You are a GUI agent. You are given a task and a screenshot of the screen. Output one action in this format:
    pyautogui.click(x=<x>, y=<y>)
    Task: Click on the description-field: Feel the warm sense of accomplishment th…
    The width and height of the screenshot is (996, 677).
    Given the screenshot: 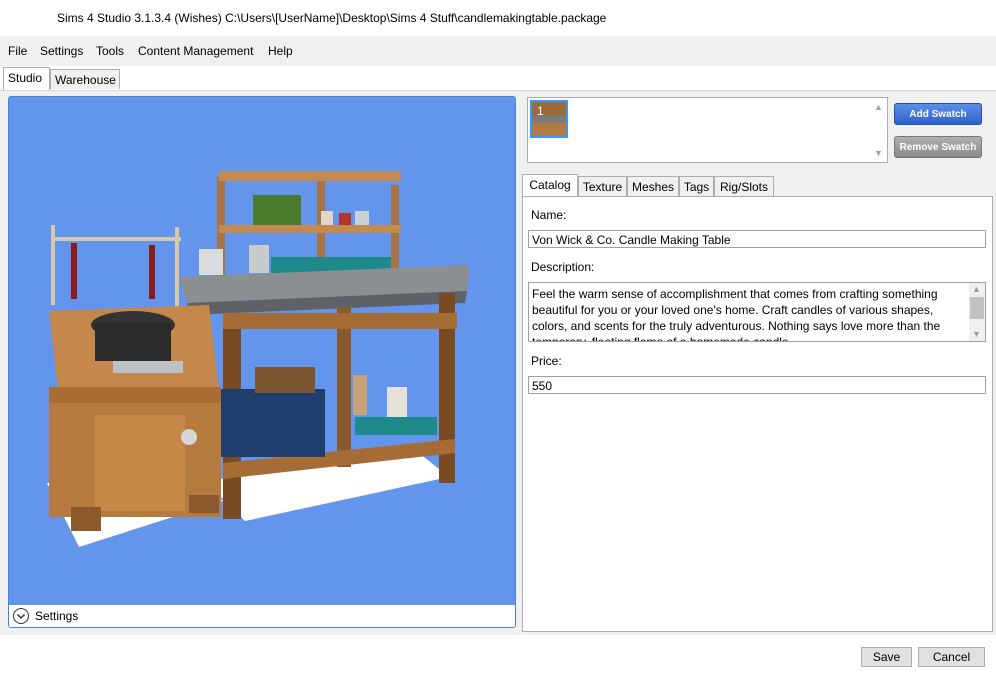 What is the action you would take?
    pyautogui.click(x=757, y=312)
    